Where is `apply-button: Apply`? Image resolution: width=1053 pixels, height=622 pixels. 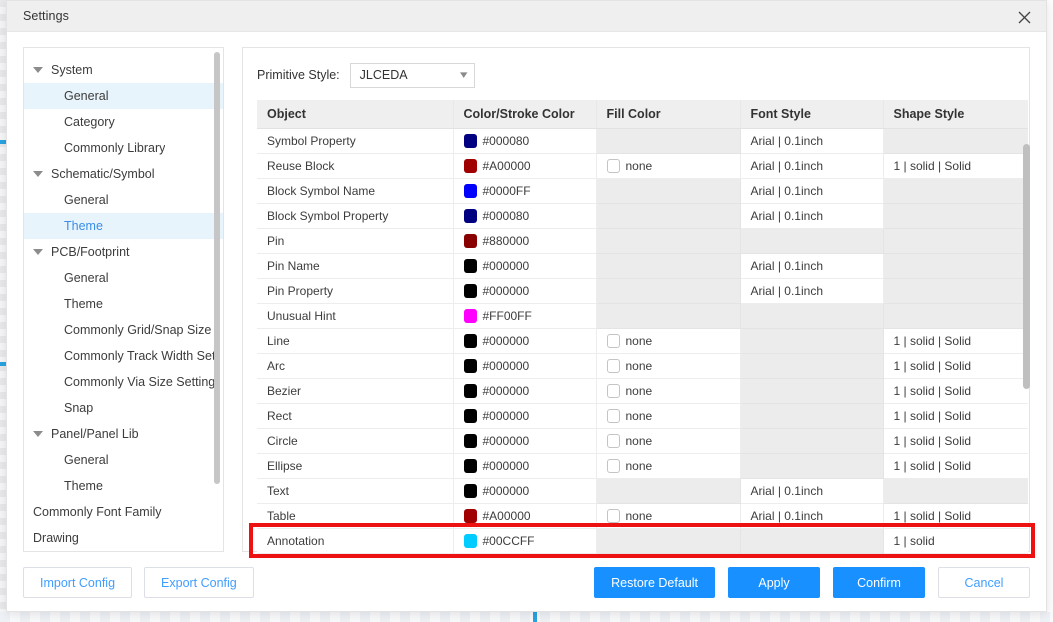 apply-button: Apply is located at coordinates (774, 582).